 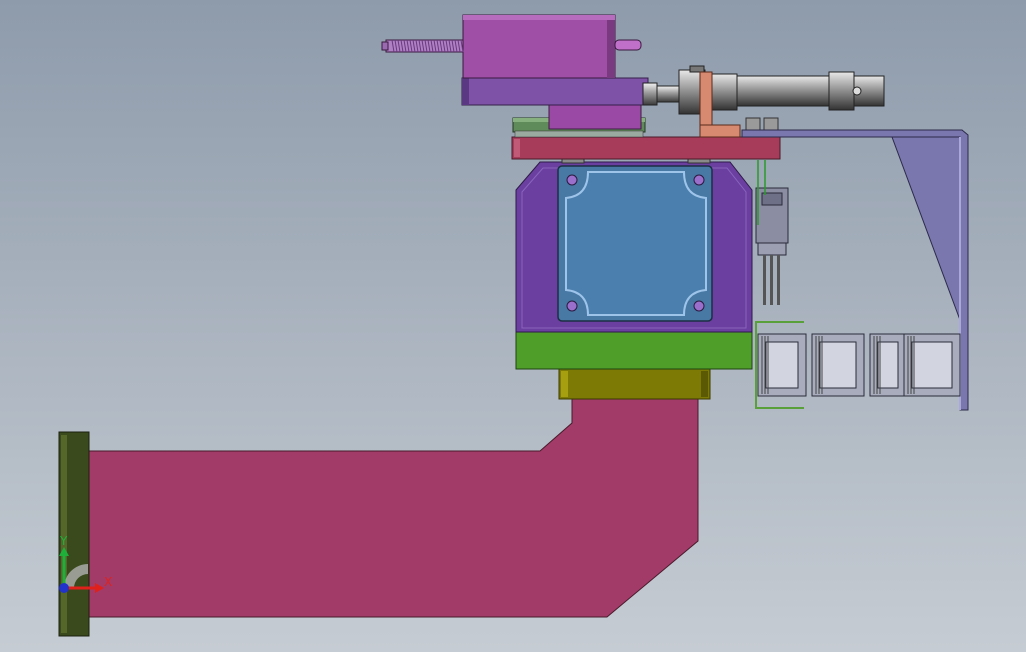 What do you see at coordinates (572, 180) in the screenshot?
I see `screw-hole-tl` at bounding box center [572, 180].